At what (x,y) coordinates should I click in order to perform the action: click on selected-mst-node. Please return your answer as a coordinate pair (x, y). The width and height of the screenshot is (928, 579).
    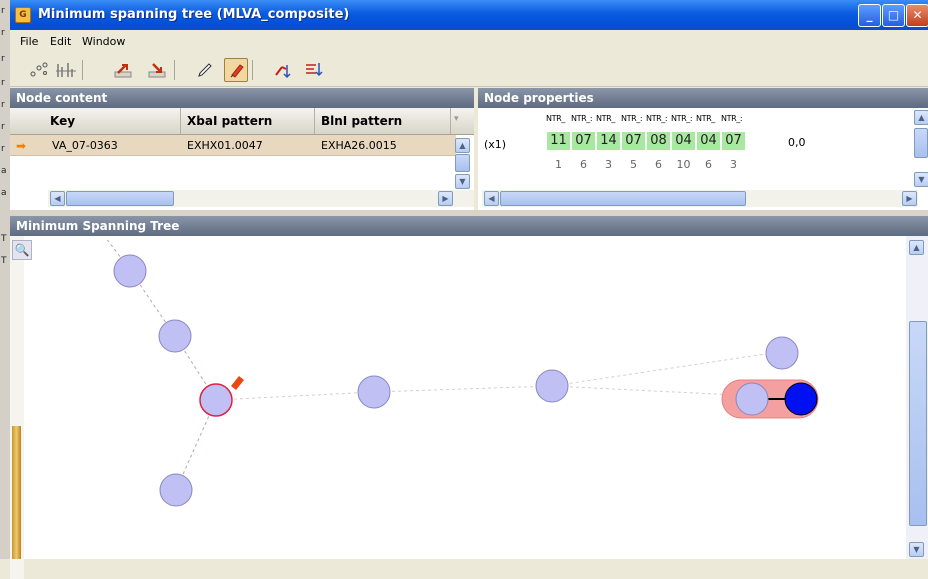
    Looking at the image, I should click on (216, 400).